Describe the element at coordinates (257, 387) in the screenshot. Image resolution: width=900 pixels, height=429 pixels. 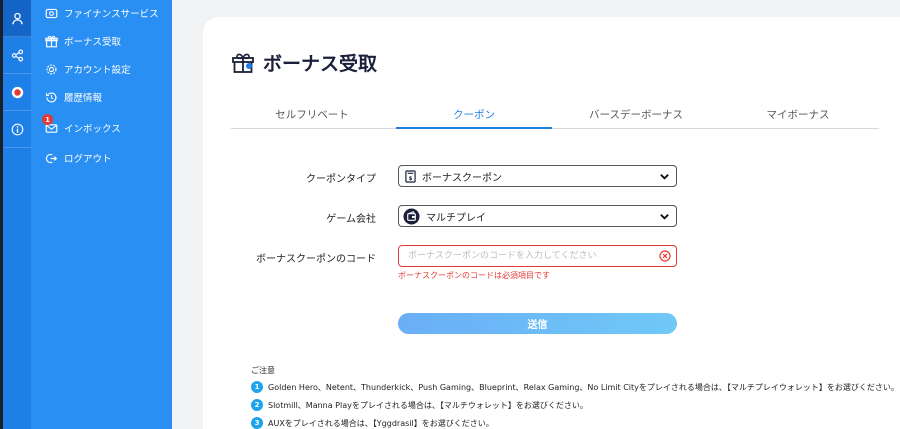
I see `note-number: 1` at that location.